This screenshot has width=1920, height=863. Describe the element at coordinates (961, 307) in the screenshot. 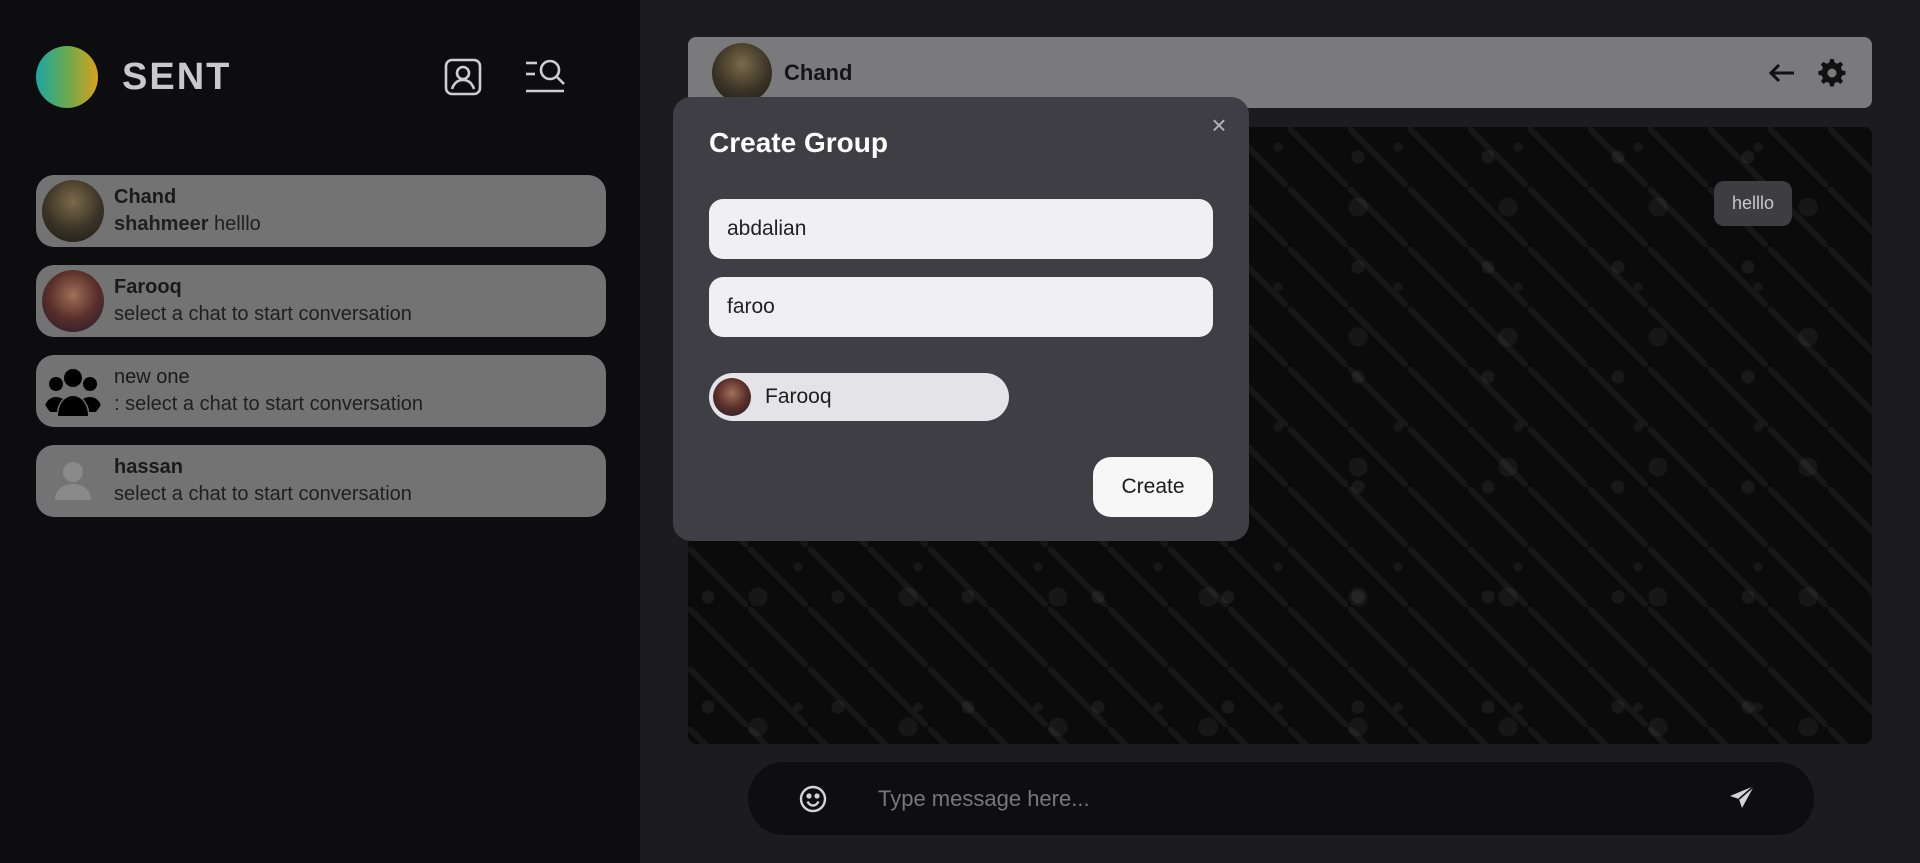

I see `user-search-input` at that location.